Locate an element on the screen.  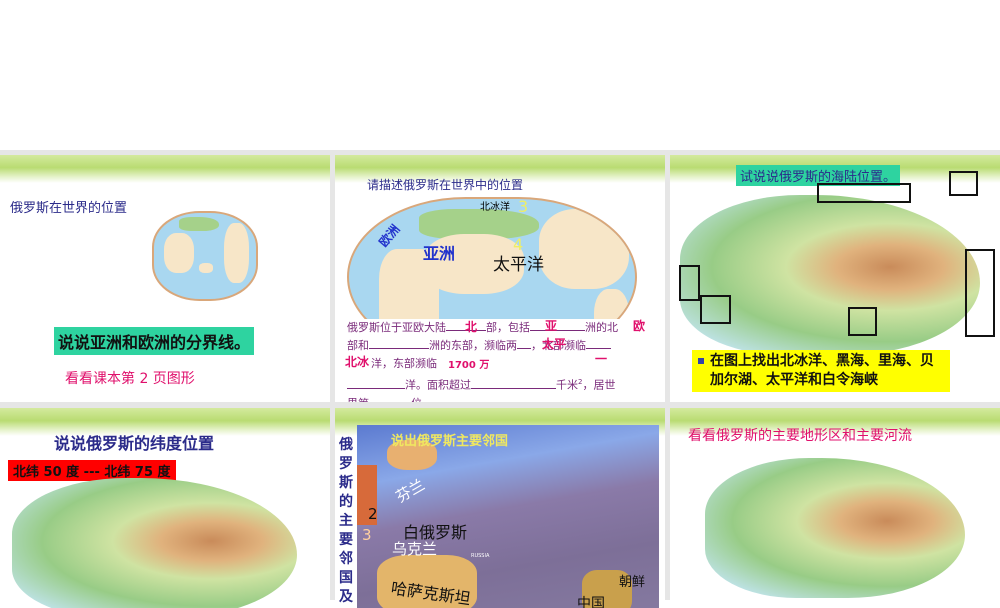
label-number-2: 2 is located at coordinates (373, 514).